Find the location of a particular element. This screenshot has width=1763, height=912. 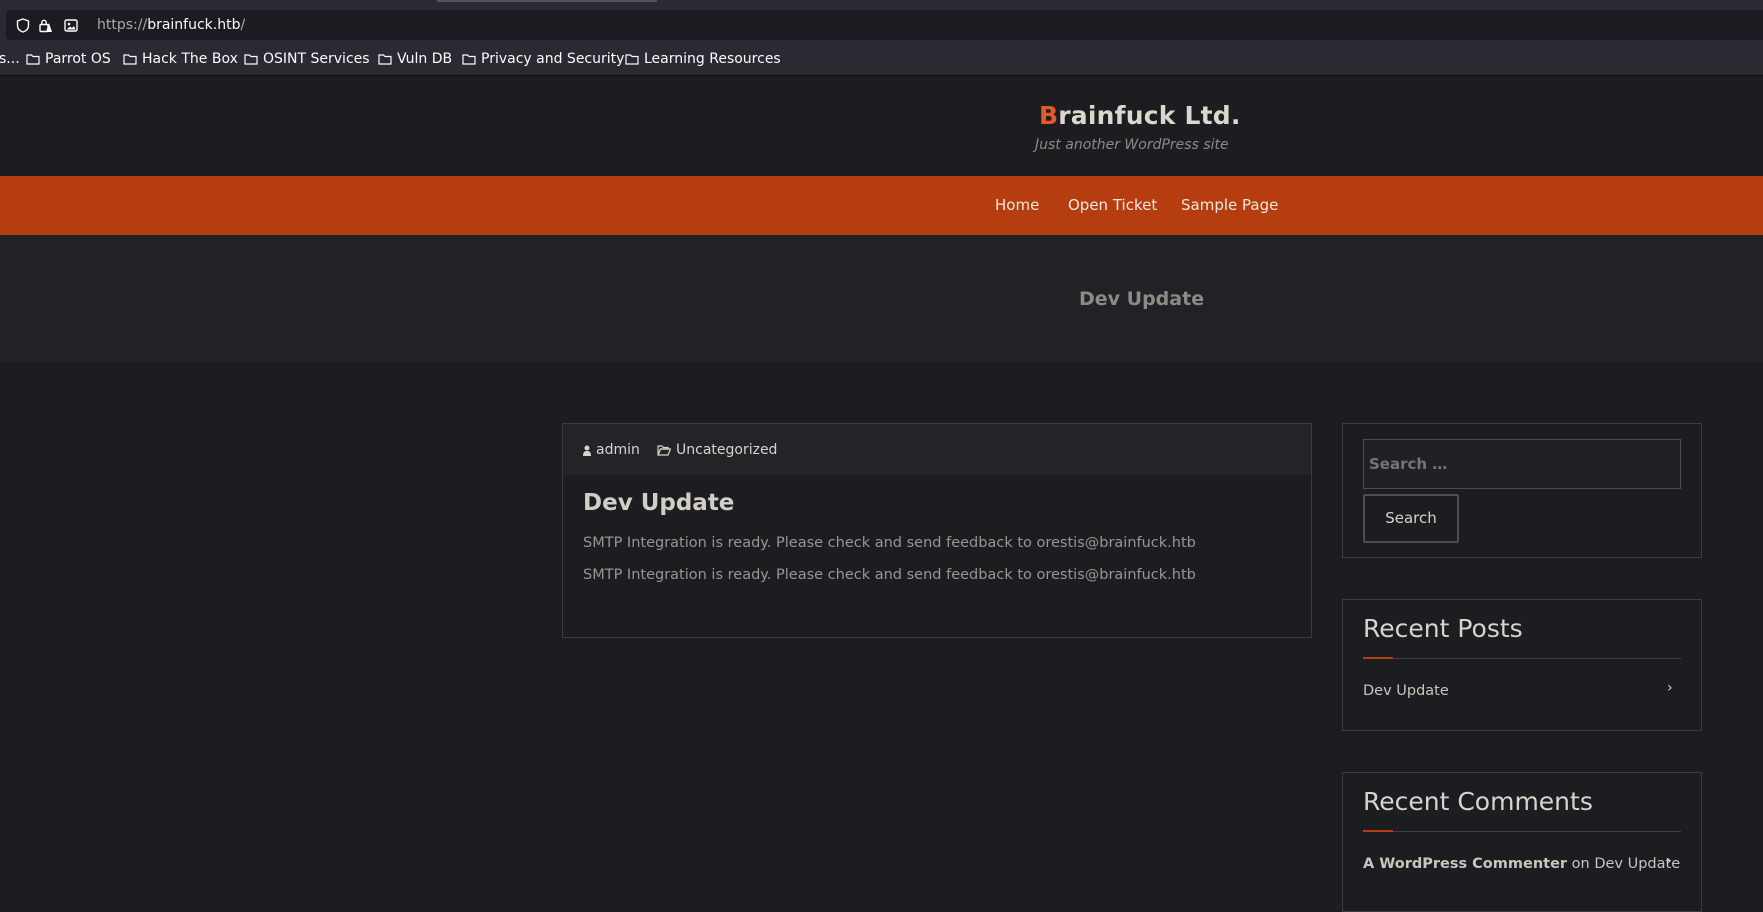

recent-comment-item: A WordPress Commenter on Dev Update is located at coordinates (1521, 864).